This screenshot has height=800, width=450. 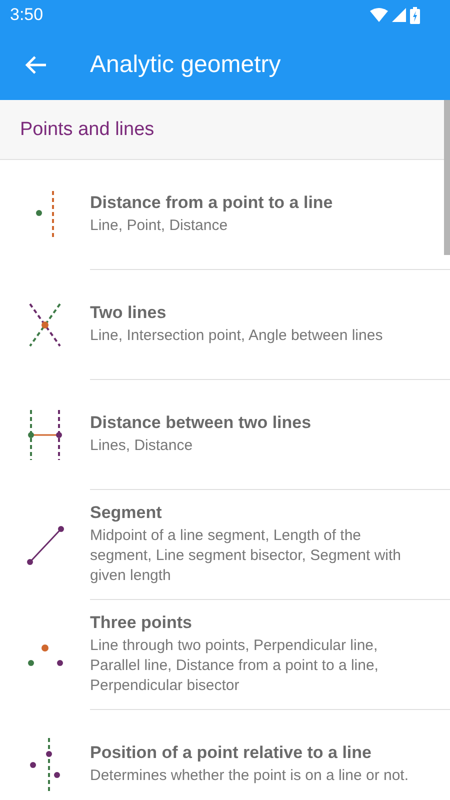 What do you see at coordinates (246, 556) in the screenshot?
I see `topic-description: Midpoint of a line segment, Length of the segment, Line segment bisector, Segment with given length` at bounding box center [246, 556].